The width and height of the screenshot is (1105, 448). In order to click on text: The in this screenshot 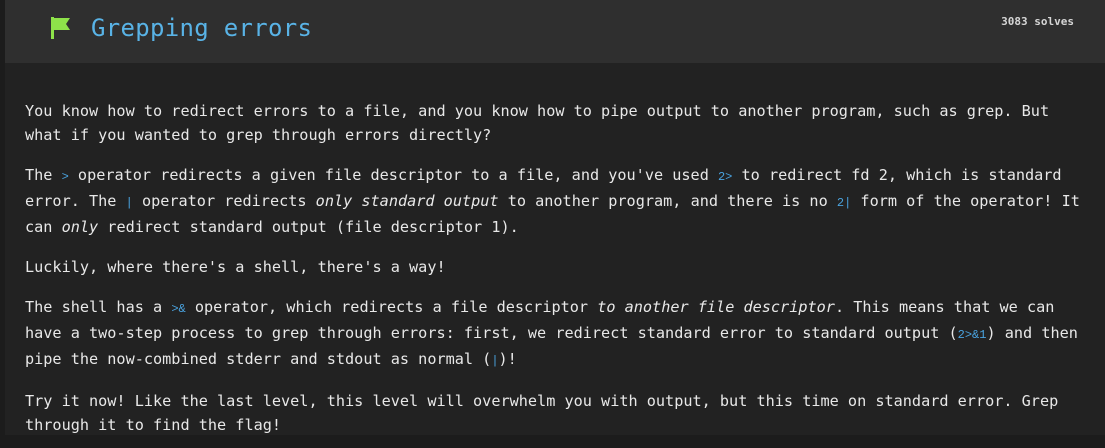, I will do `click(43, 175)`.